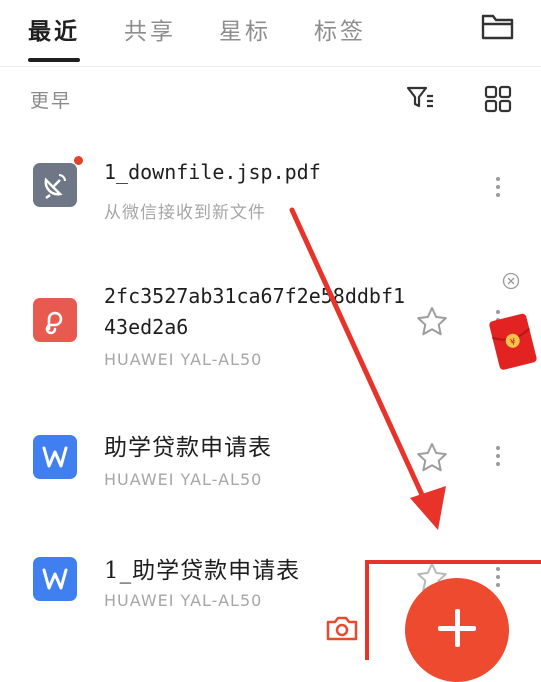  Describe the element at coordinates (212, 172) in the screenshot. I see `file-name: 1_downfile.jsp.pdf` at that location.